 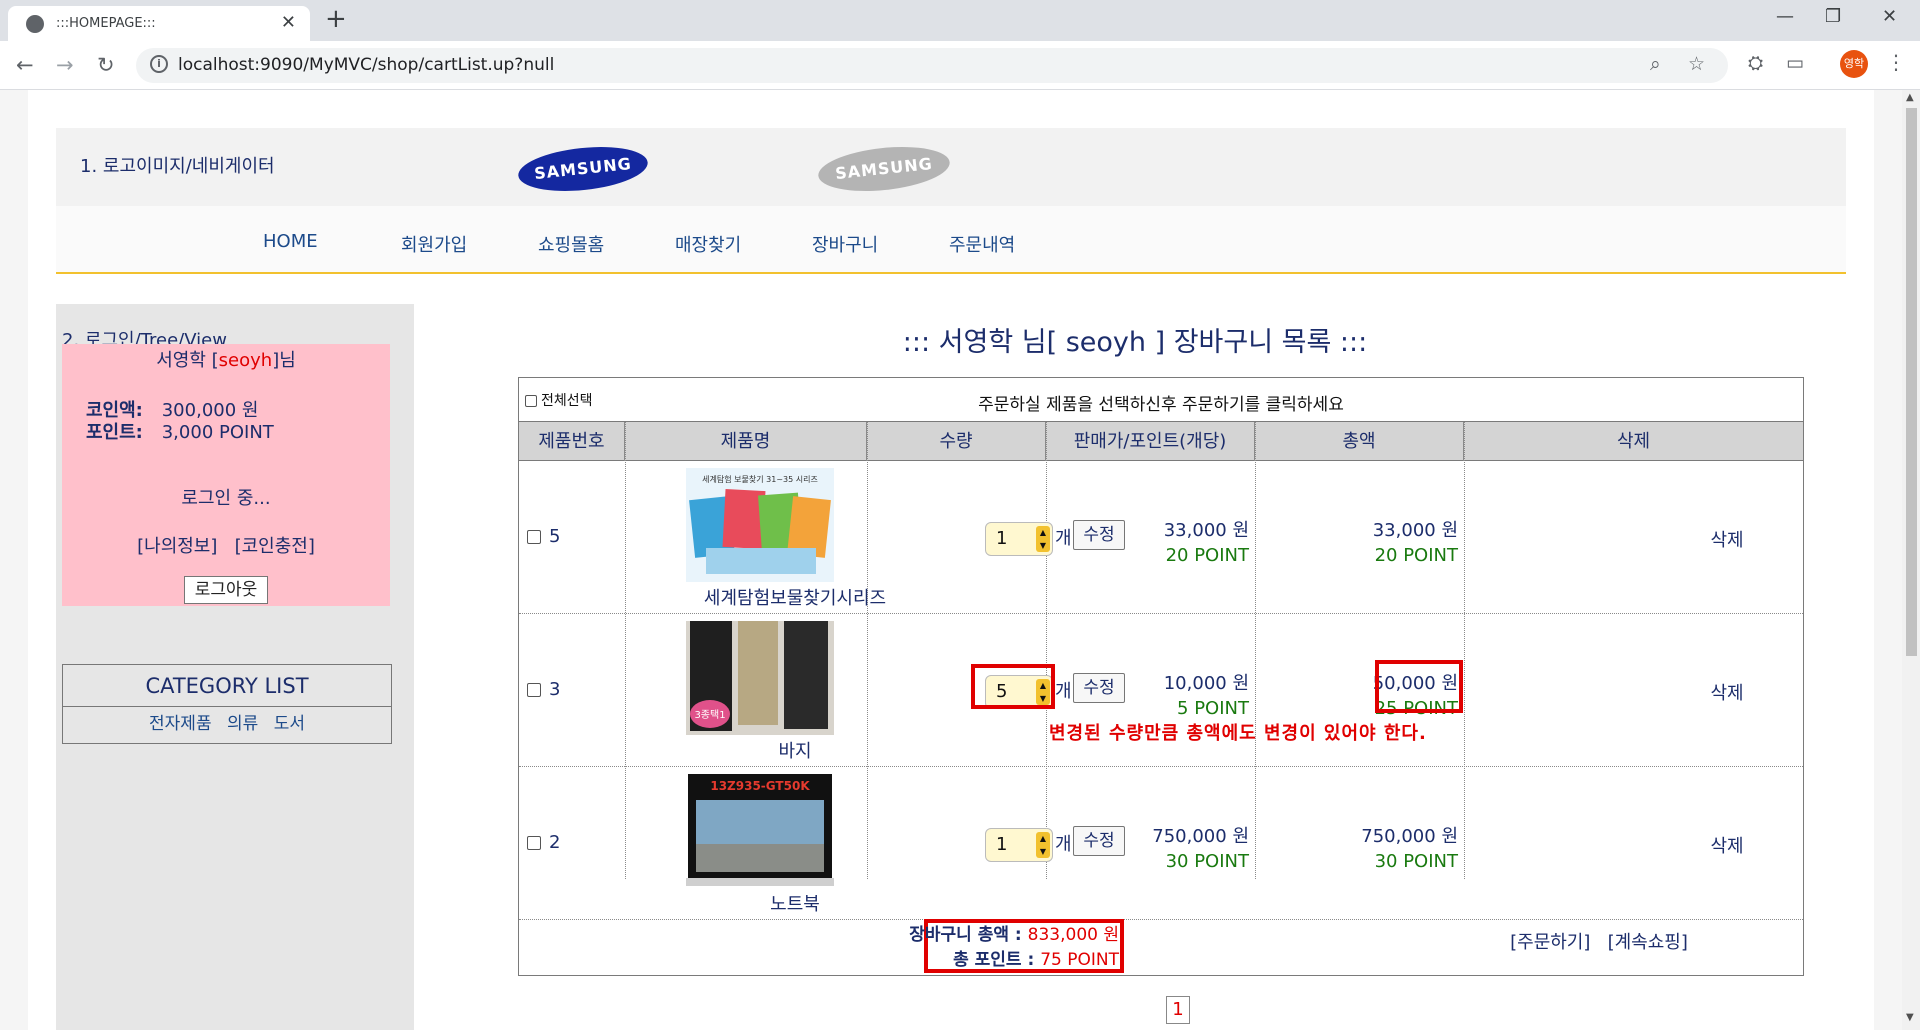 What do you see at coordinates (1755, 63) in the screenshot?
I see `extension-icon: ⛭` at bounding box center [1755, 63].